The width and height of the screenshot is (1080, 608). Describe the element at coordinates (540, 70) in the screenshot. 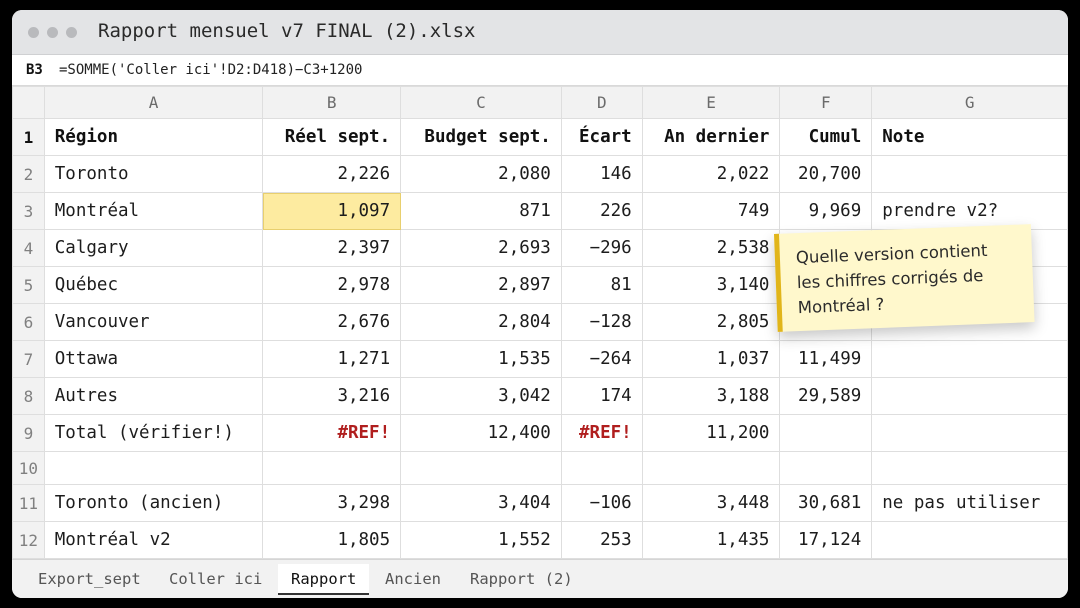

I see `formula-bar: B3 =SOMME('Coller ici'!D2:D418)−C3+1200` at that location.